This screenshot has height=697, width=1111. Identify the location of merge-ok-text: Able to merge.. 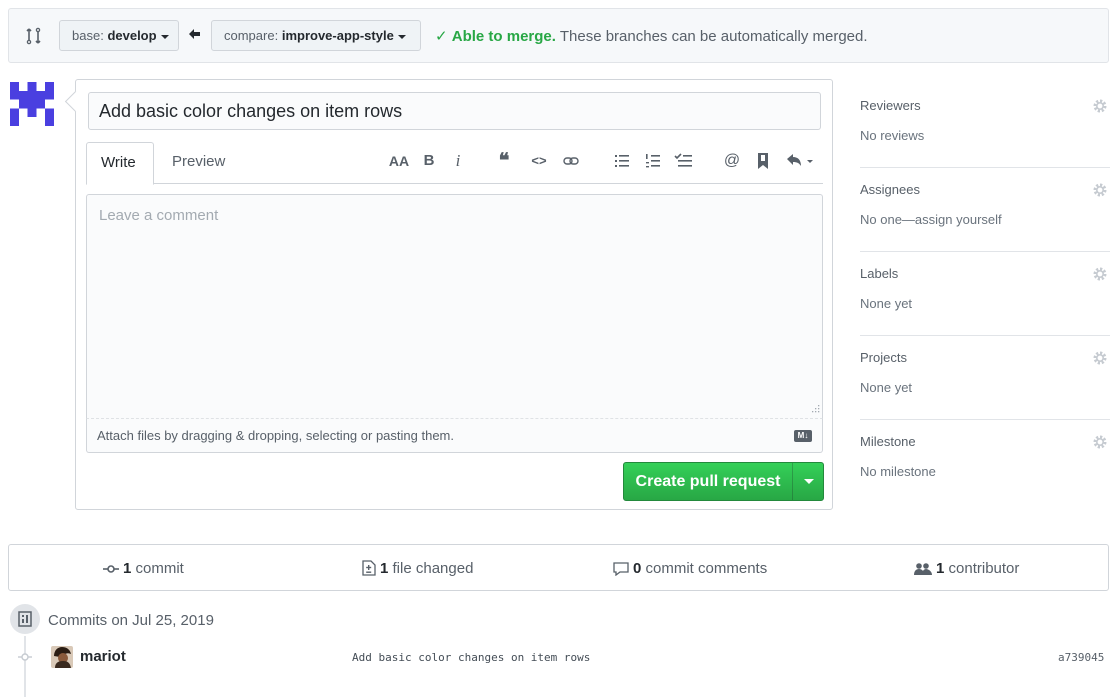
(503, 36).